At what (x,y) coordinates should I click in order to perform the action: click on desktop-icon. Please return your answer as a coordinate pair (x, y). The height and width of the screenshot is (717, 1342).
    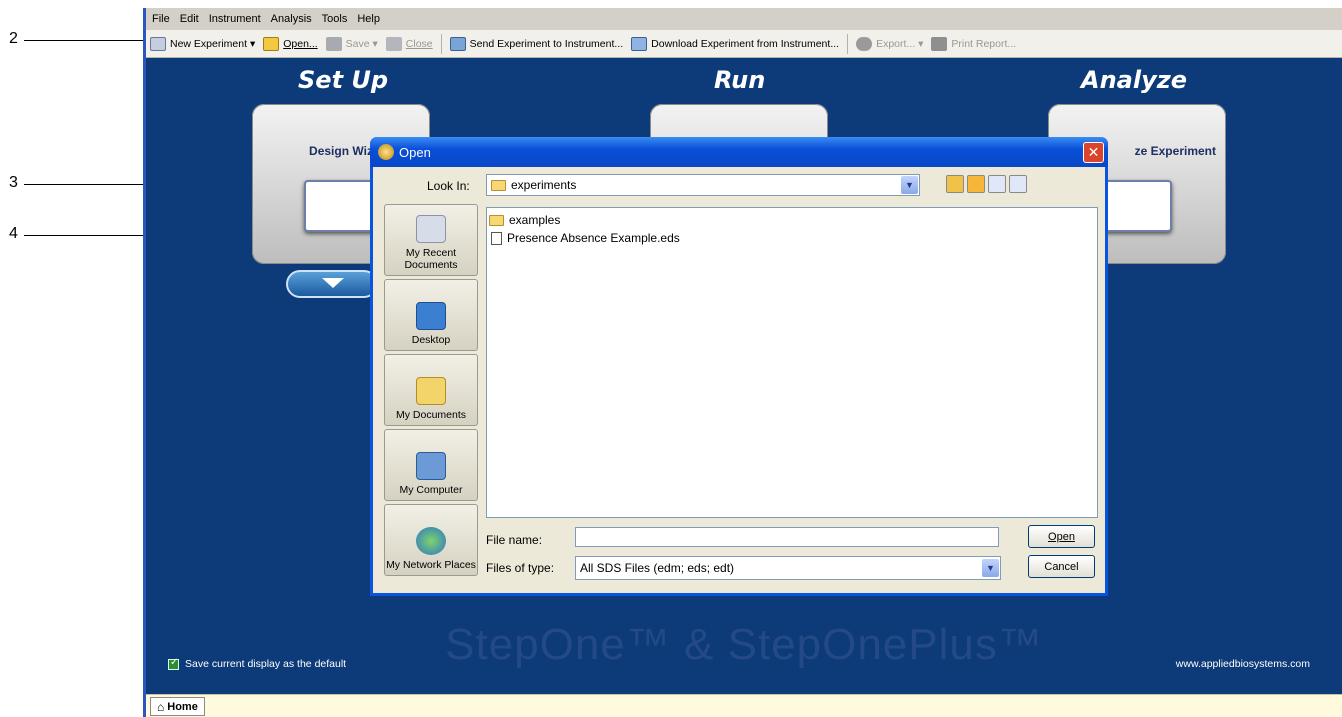
    Looking at the image, I should click on (431, 316).